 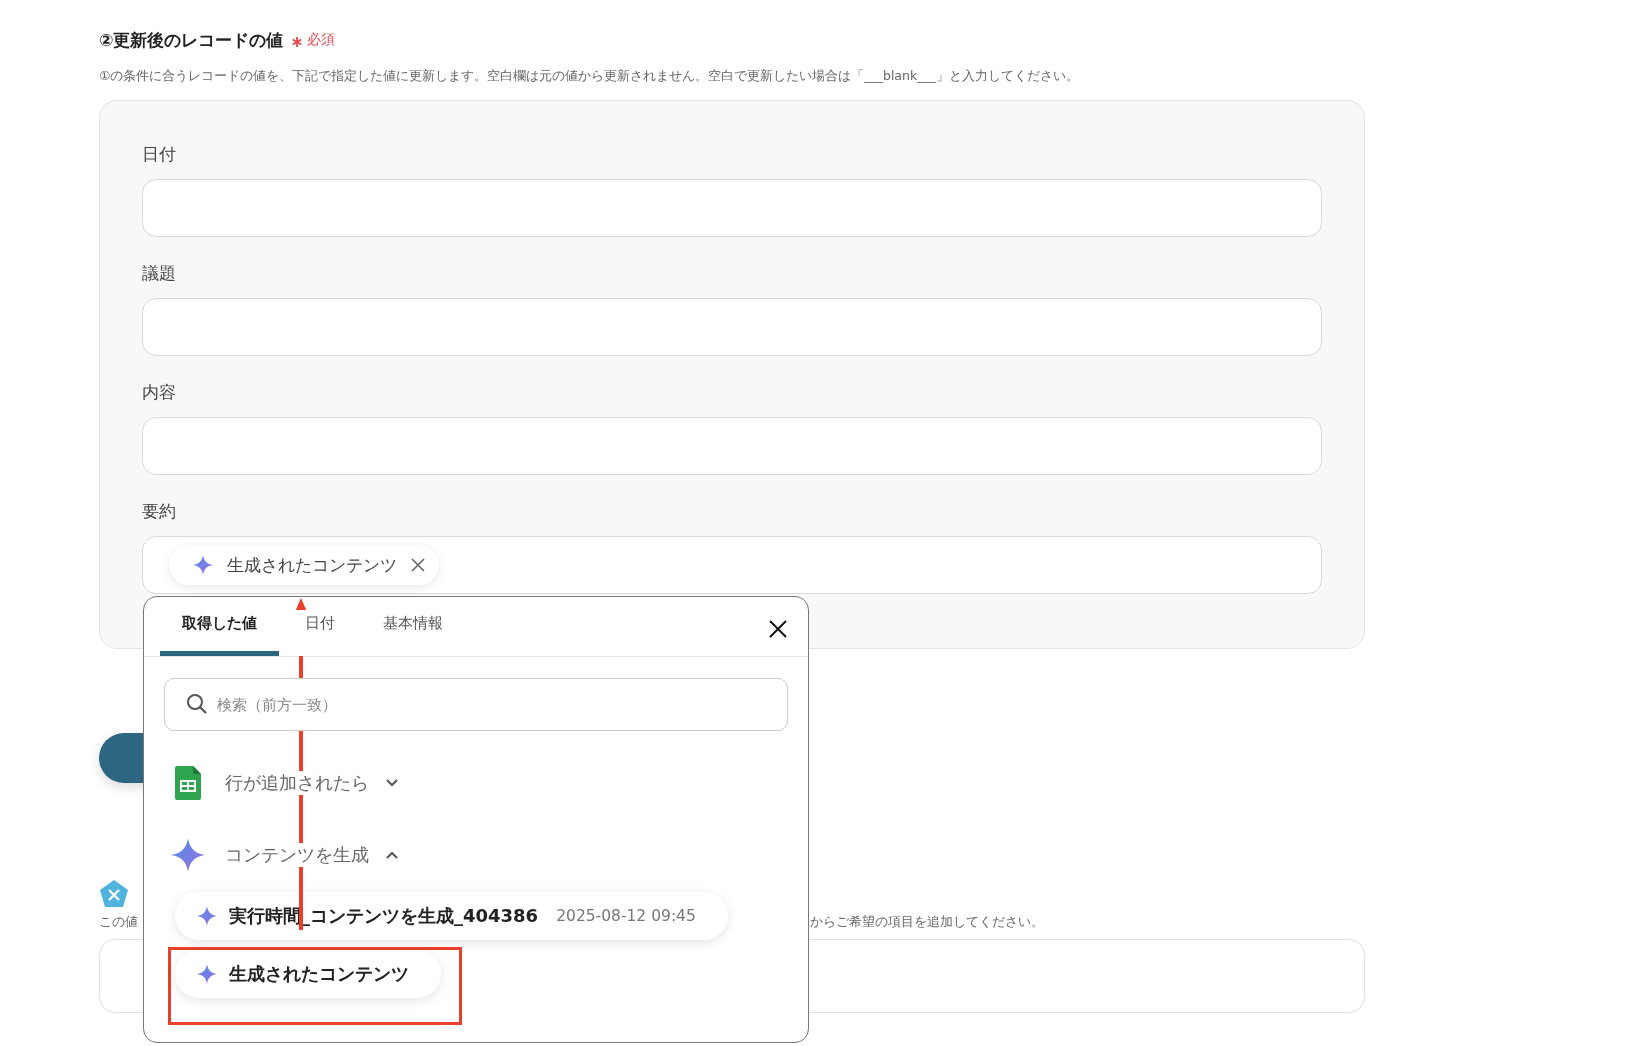 I want to click on required-label: 必須, so click(x=321, y=40).